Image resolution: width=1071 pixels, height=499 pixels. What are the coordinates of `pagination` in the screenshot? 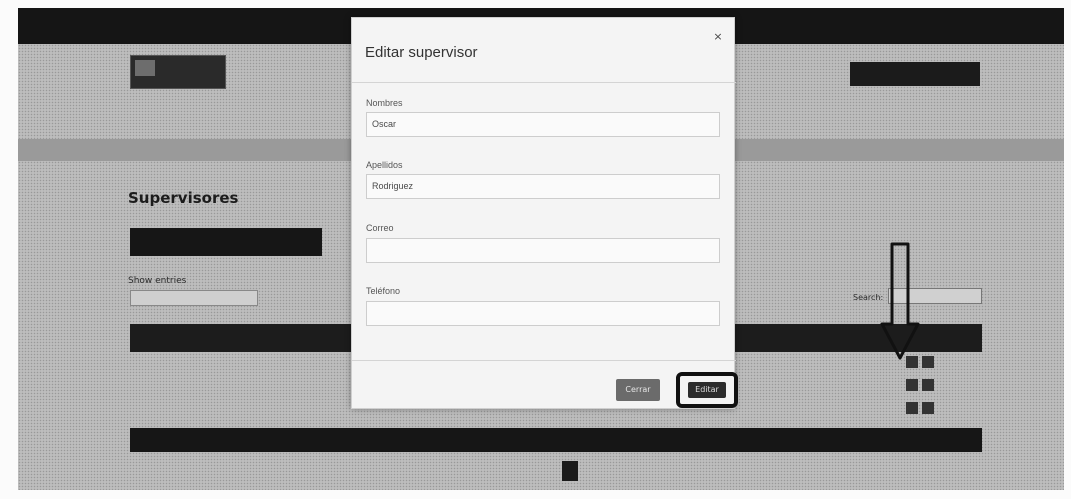 It's located at (567, 471).